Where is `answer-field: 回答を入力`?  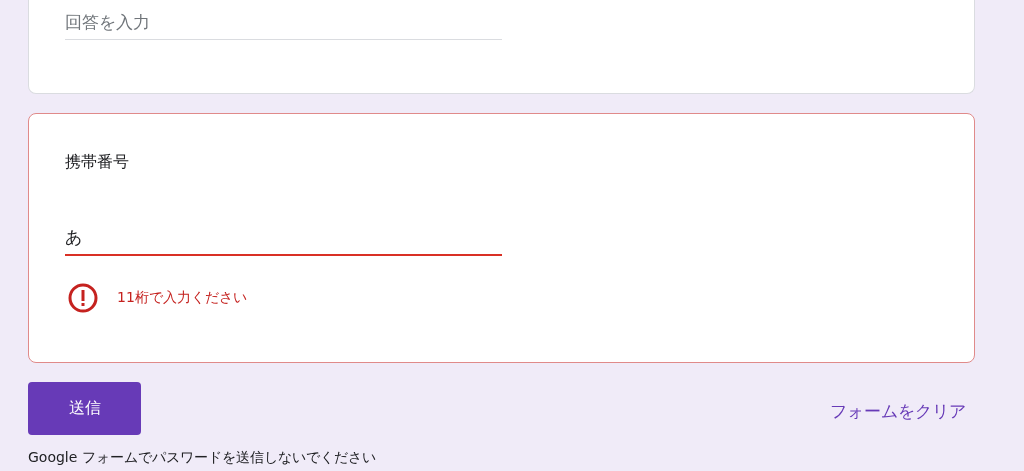
answer-field: 回答を入力 is located at coordinates (283, 24).